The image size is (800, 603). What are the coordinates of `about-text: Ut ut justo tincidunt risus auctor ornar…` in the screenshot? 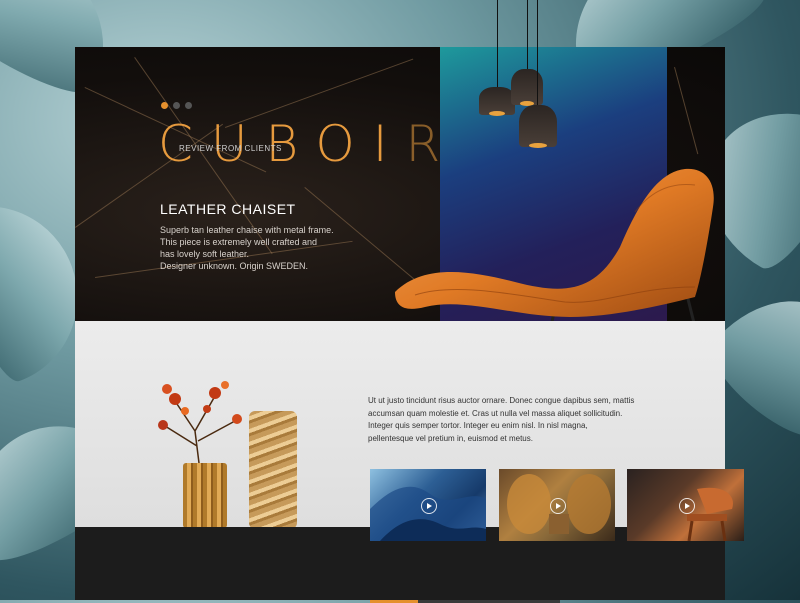 It's located at (513, 420).